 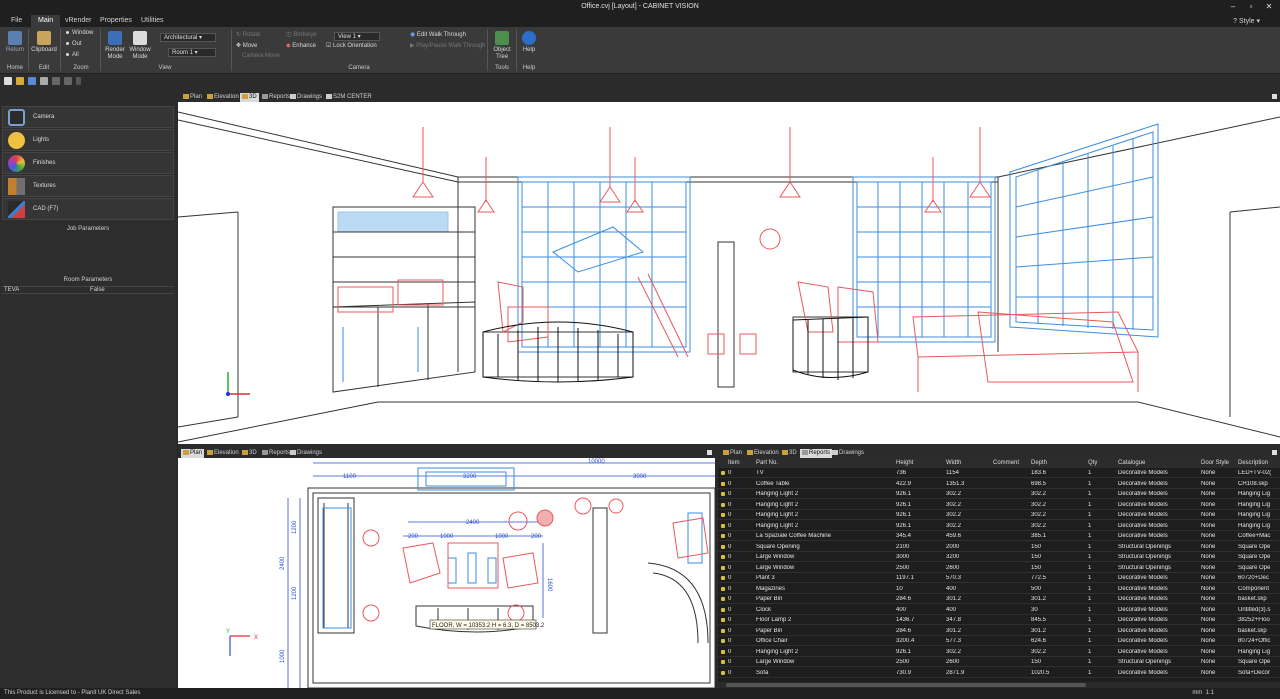 What do you see at coordinates (1039, 463) in the screenshot?
I see `col-depth: Depth` at bounding box center [1039, 463].